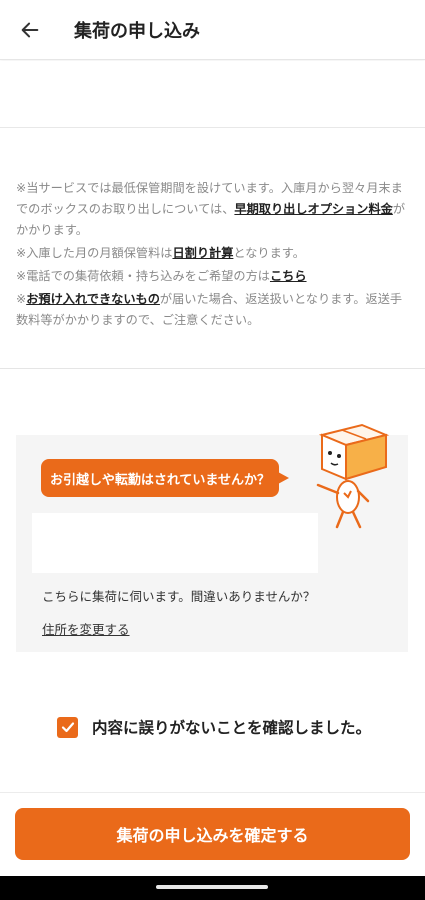  Describe the element at coordinates (212, 368) in the screenshot. I see `section-divider` at that location.